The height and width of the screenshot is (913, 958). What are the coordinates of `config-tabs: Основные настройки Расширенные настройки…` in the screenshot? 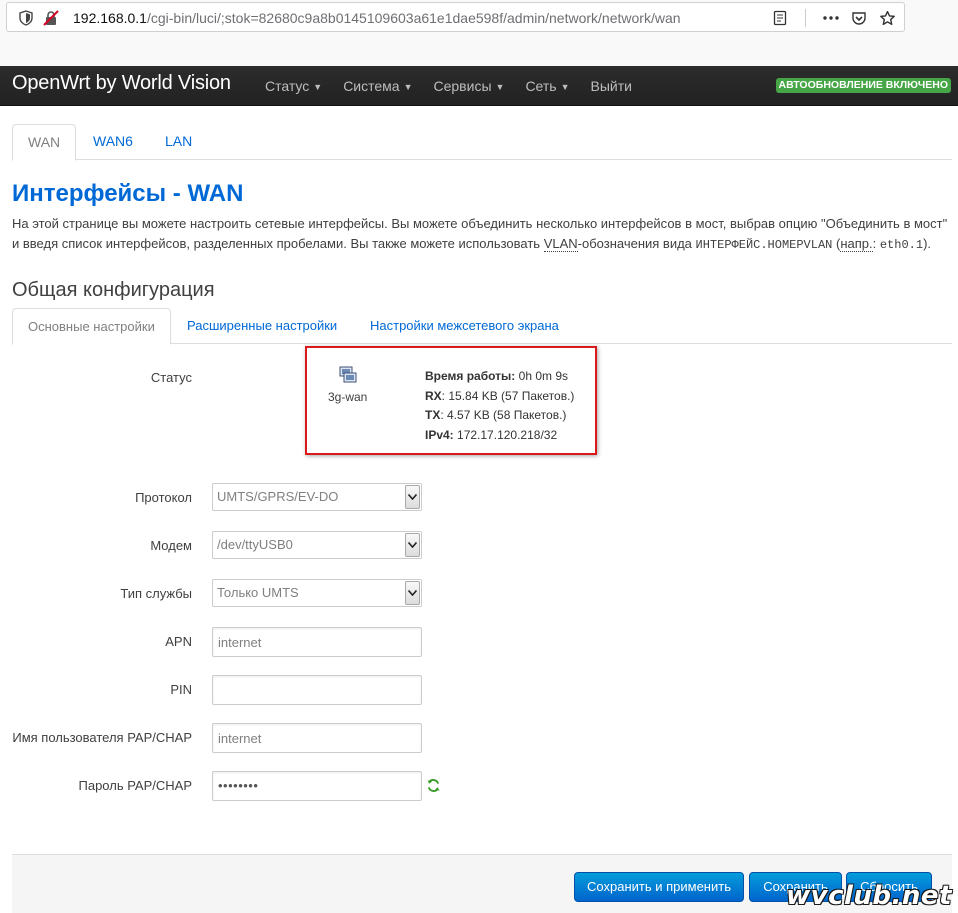 It's located at (482, 326).